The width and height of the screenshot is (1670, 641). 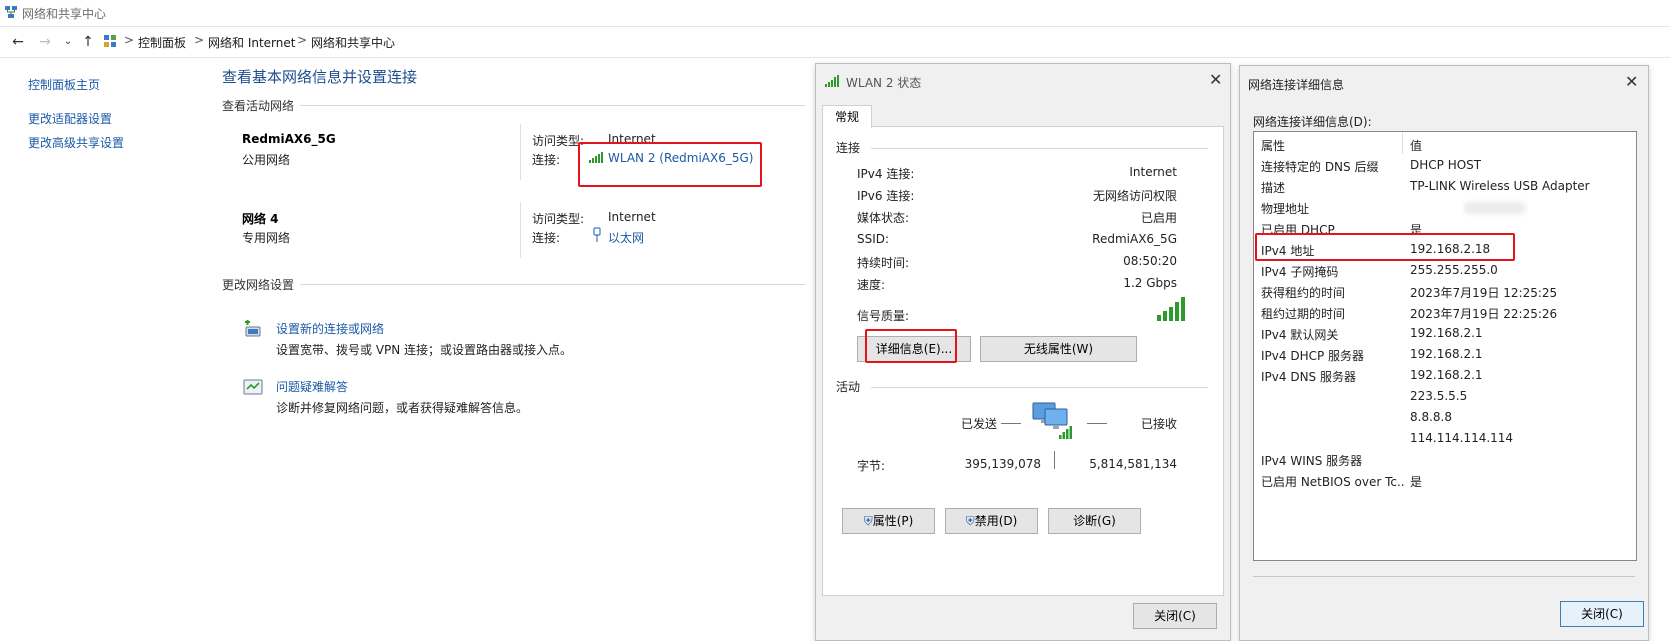 I want to click on window-title: 网络和共享中心, so click(x=64, y=14).